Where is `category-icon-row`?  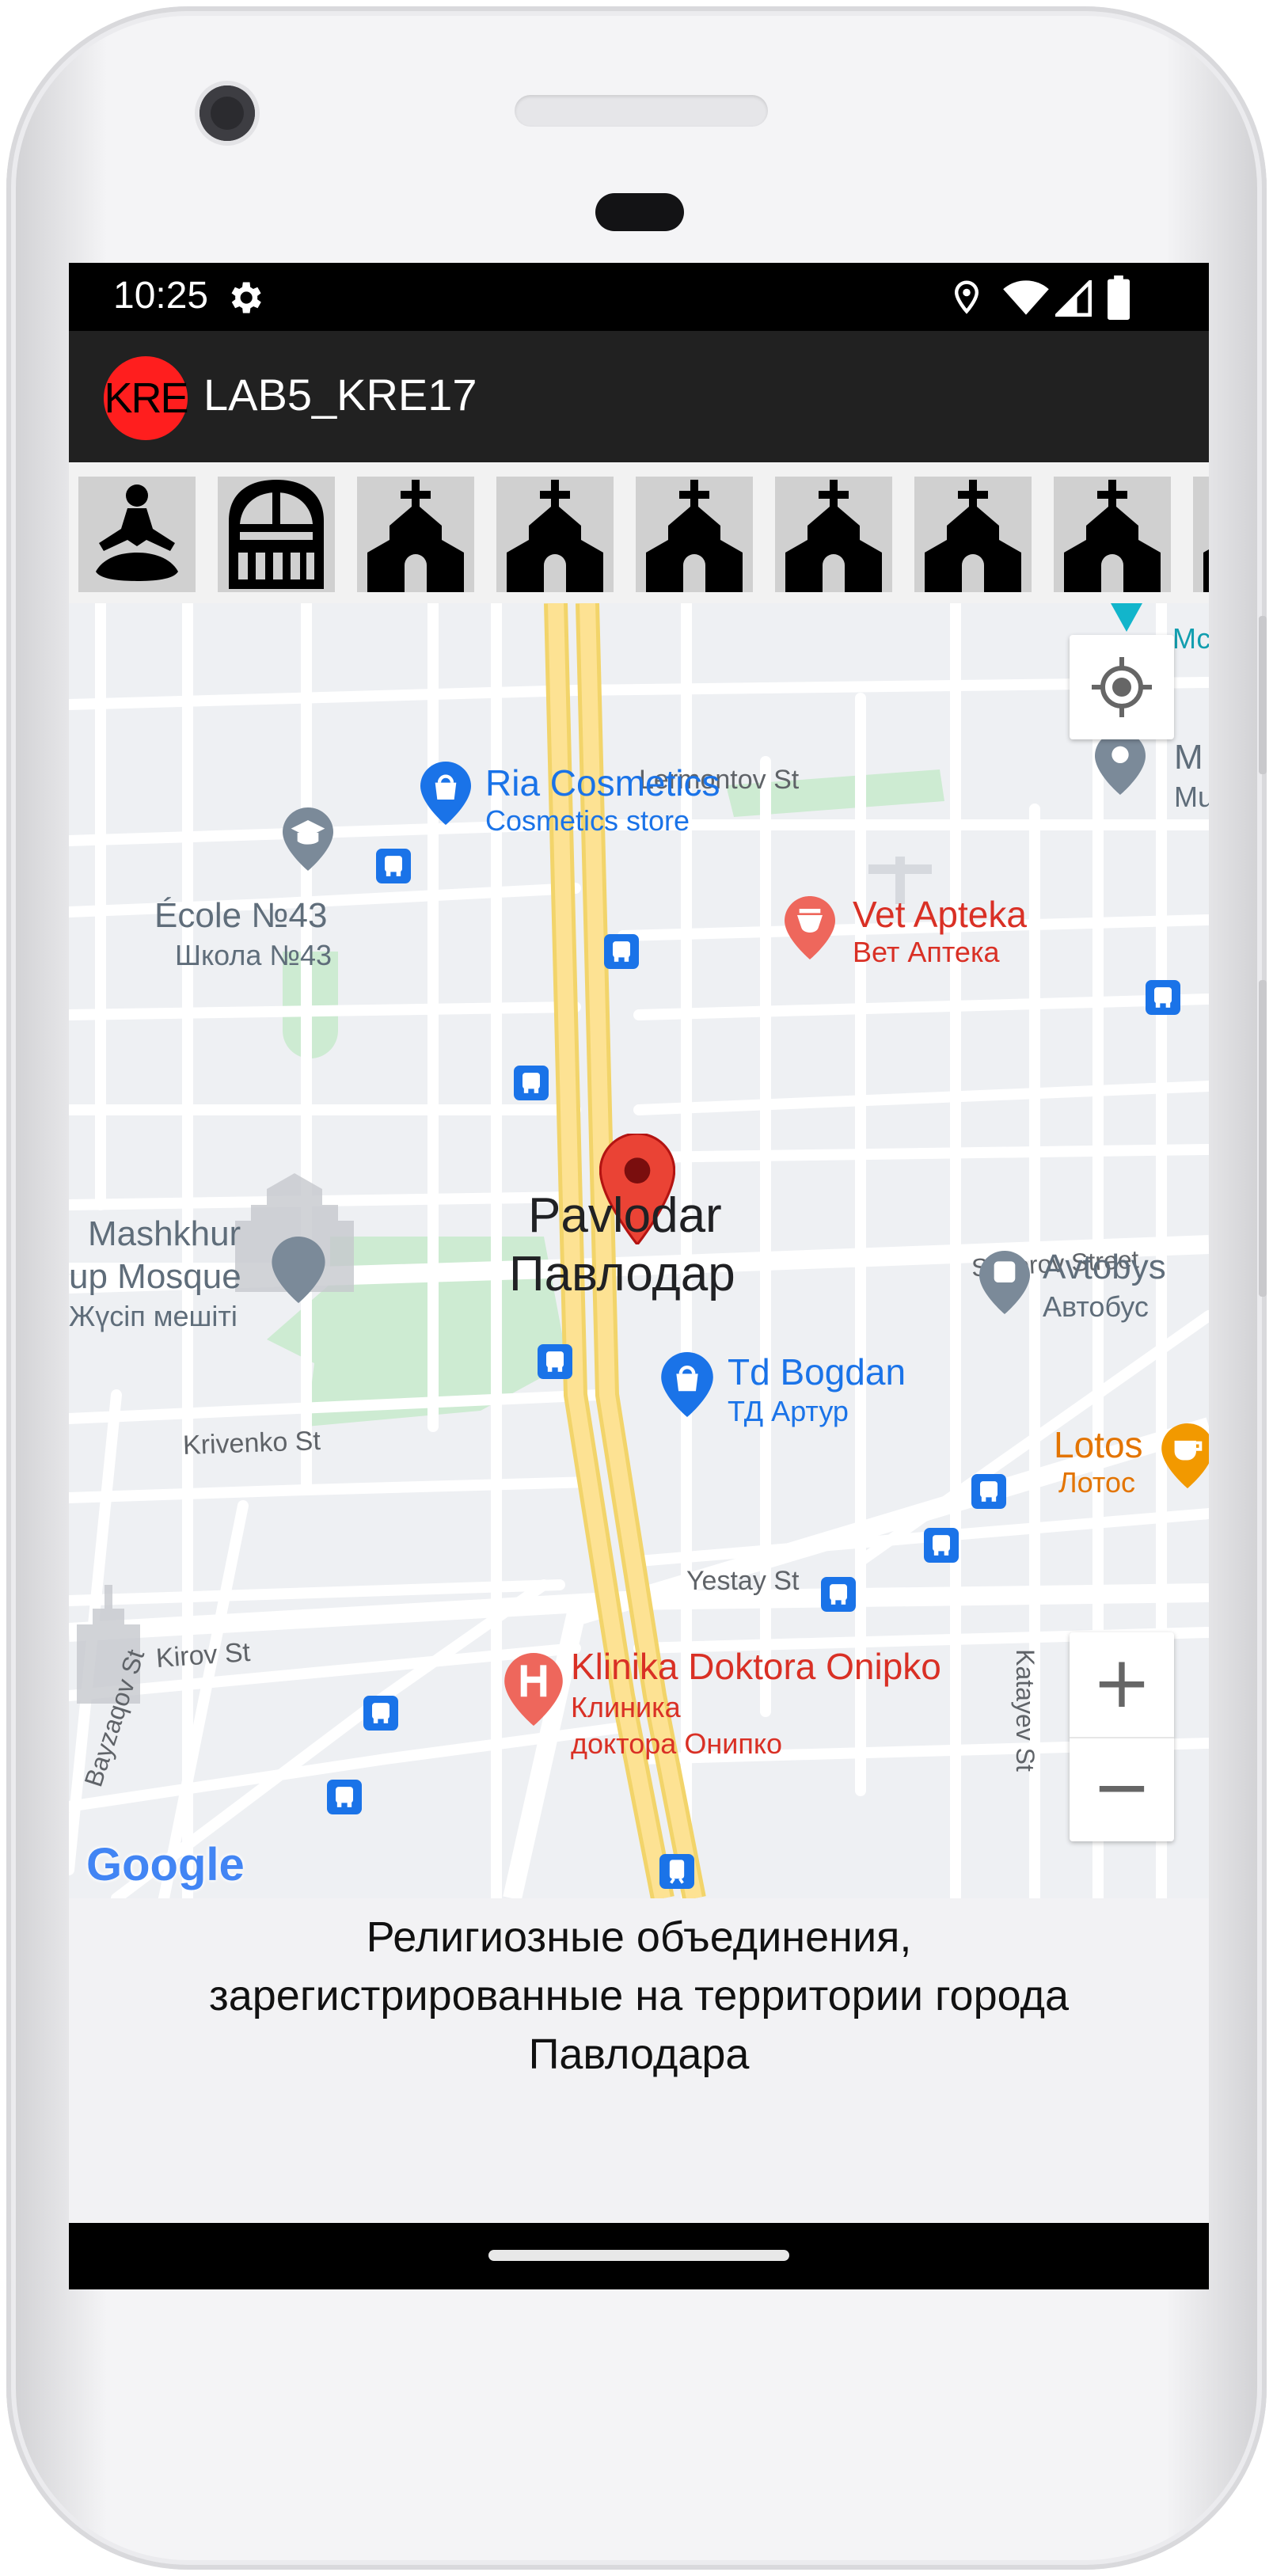 category-icon-row is located at coordinates (639, 532).